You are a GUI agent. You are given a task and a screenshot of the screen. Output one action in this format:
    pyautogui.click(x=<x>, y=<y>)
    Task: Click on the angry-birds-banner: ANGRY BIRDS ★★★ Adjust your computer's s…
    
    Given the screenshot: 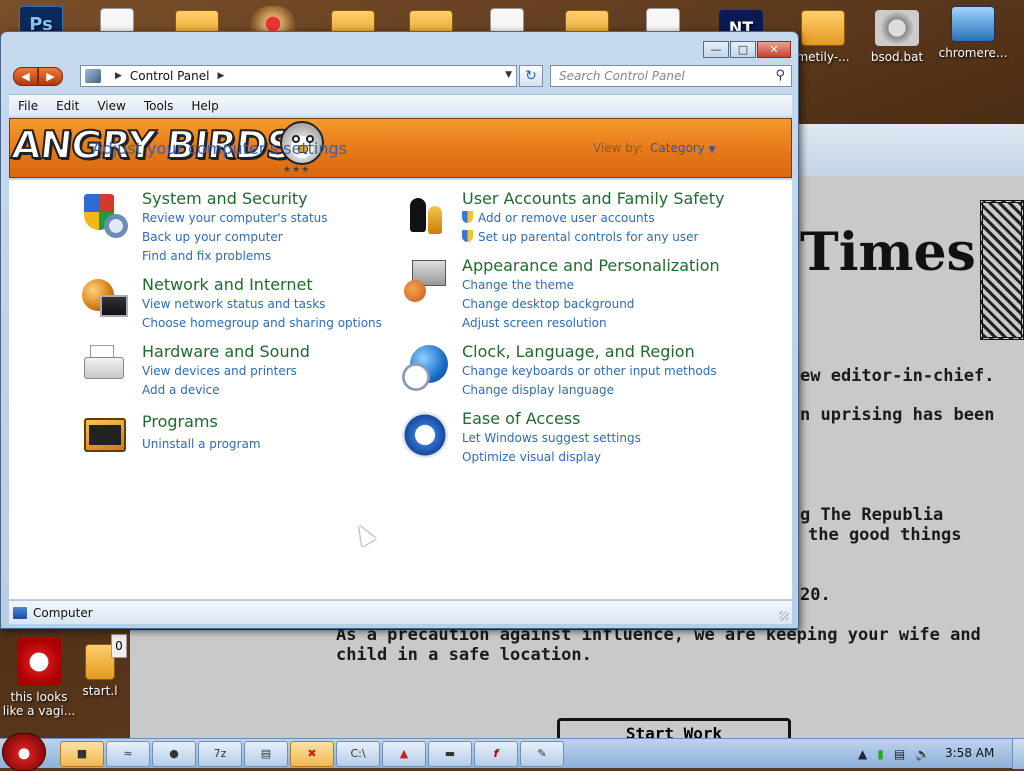 What is the action you would take?
    pyautogui.click(x=400, y=148)
    